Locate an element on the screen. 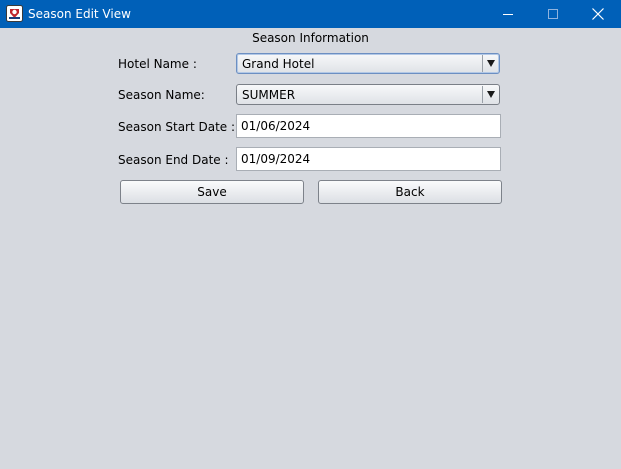 The height and width of the screenshot is (469, 621). start-date-label: Season Start Date : is located at coordinates (177, 127).